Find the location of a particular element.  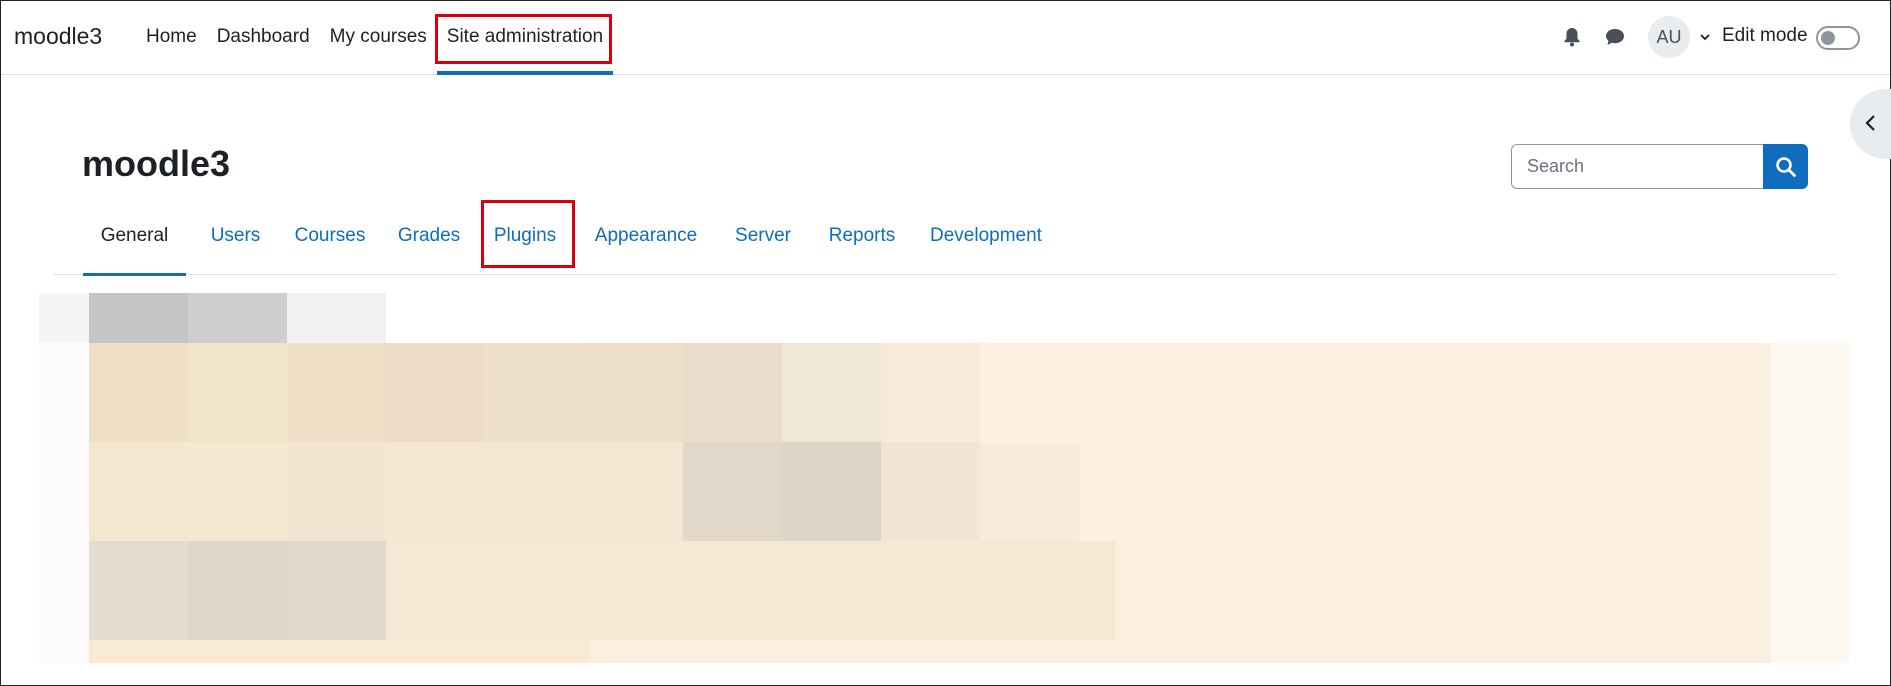

tab-reports: Reports is located at coordinates (862, 240).